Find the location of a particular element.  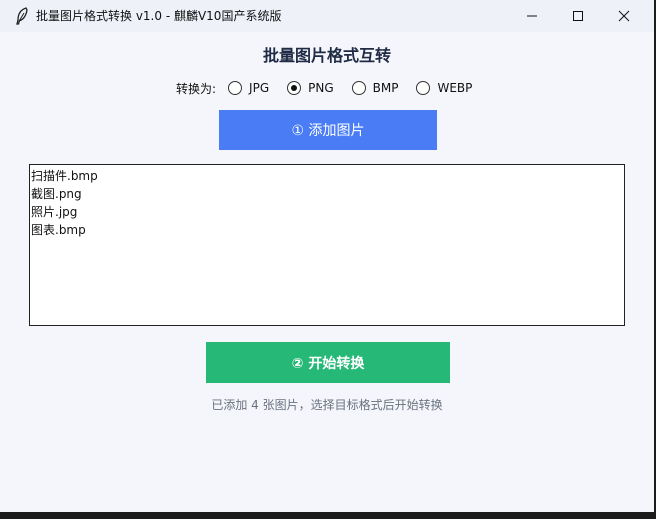

feather-icon is located at coordinates (22, 16).